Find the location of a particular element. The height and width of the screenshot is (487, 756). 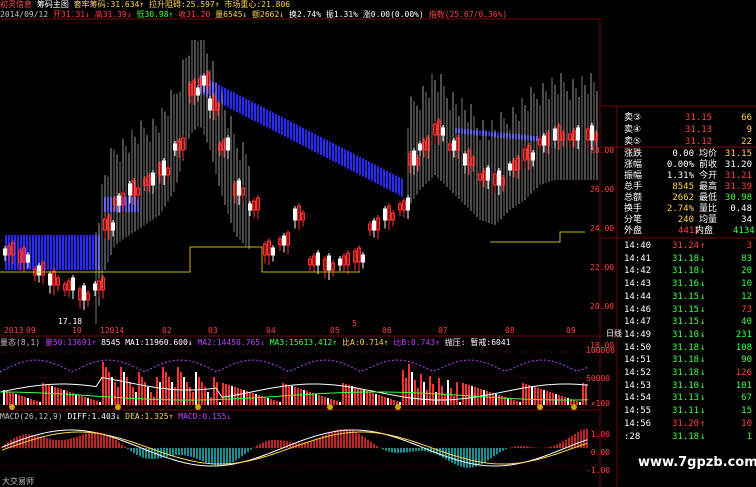

tick-row: 14:41 31.18 ↓ 83 is located at coordinates (678, 259).